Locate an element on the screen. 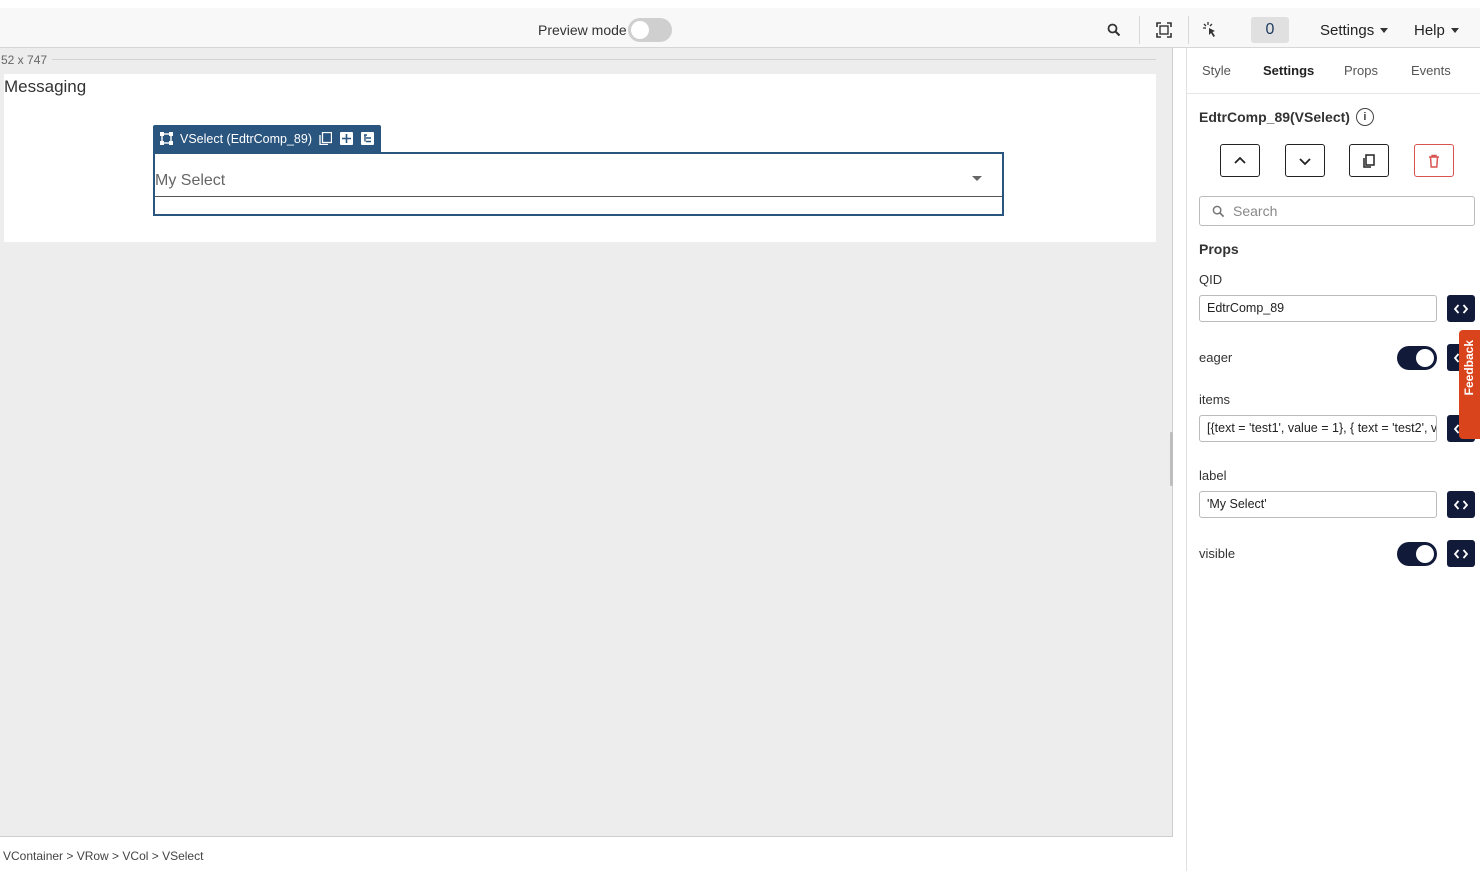 The image size is (1480, 871). panel-tabs: Style Settings Props Events is located at coordinates (1333, 71).